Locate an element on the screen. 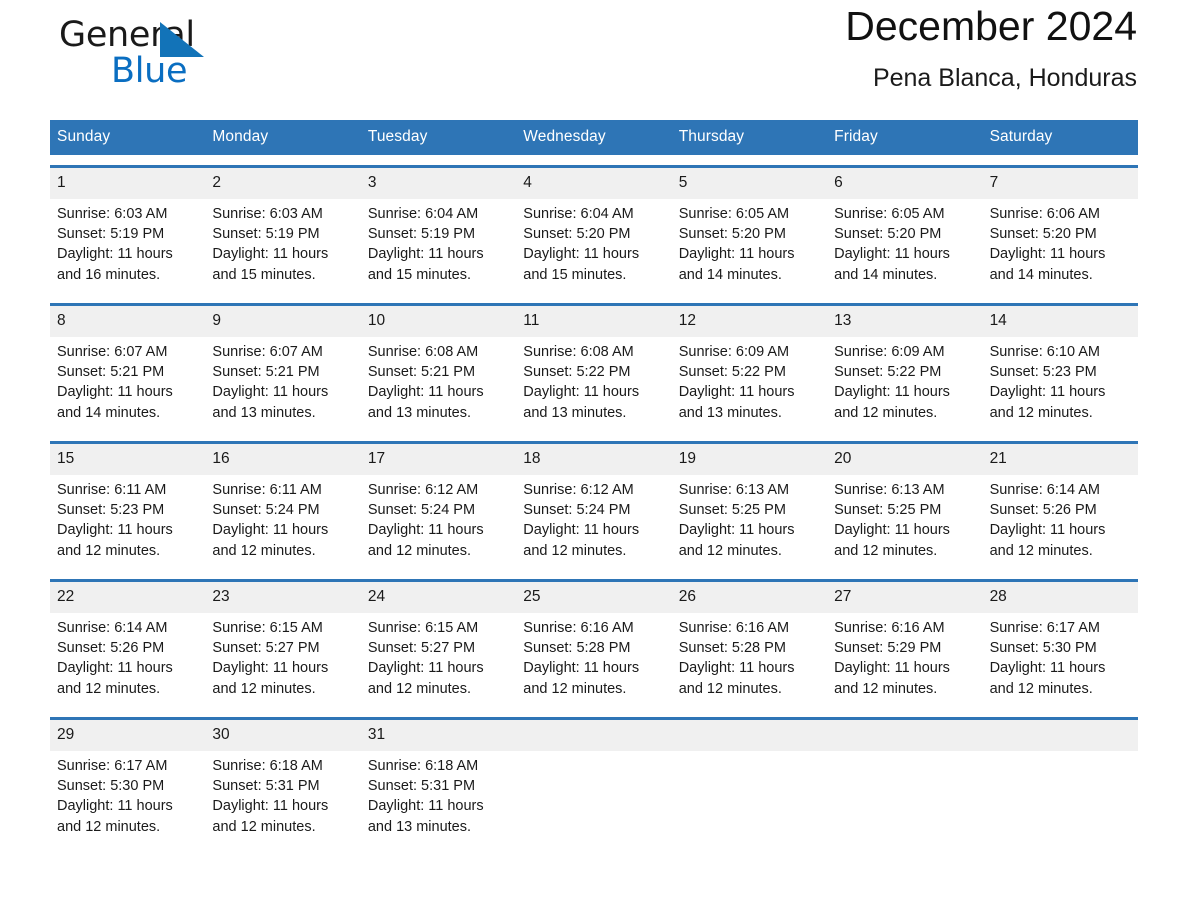 This screenshot has width=1188, height=918. sunrise-text: Sunrise: 6:05 AM is located at coordinates (734, 214).